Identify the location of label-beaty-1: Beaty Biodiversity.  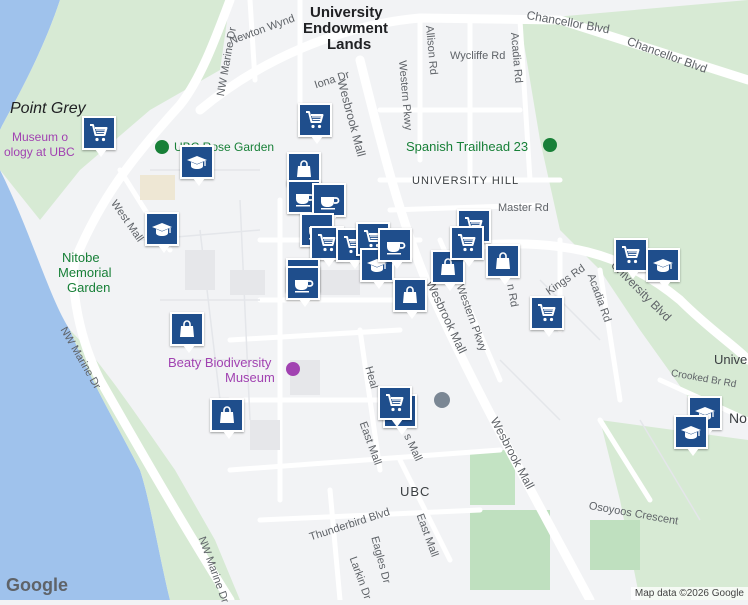
(220, 362).